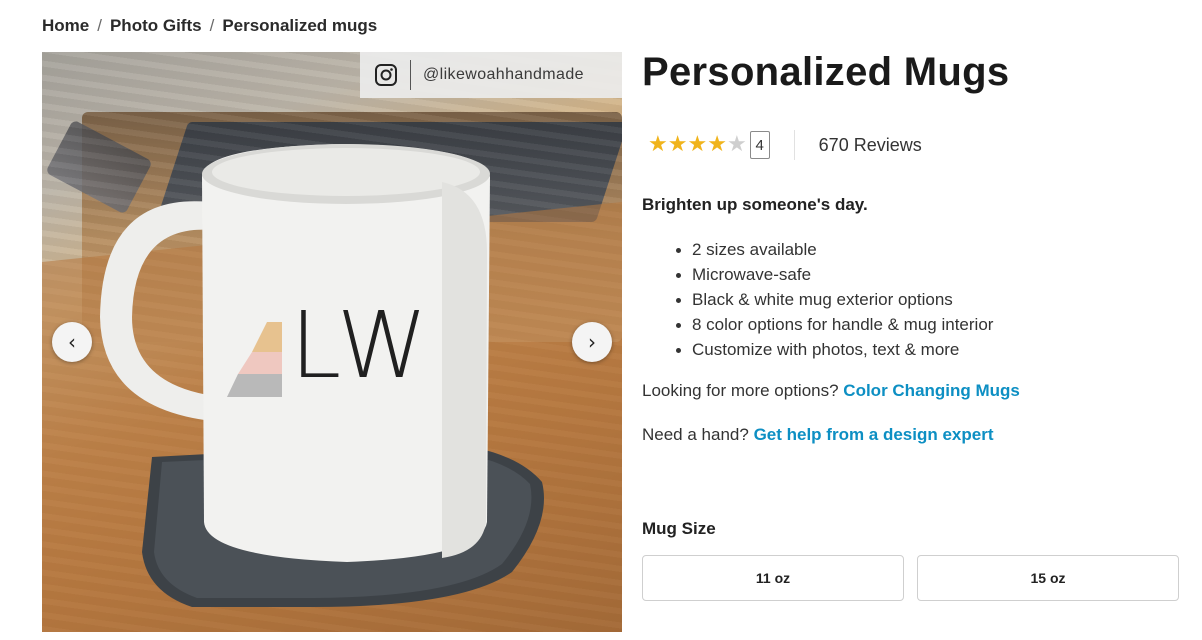 The height and width of the screenshot is (640, 1202). I want to click on breadcrumb-current: Personalized mugs, so click(300, 25).